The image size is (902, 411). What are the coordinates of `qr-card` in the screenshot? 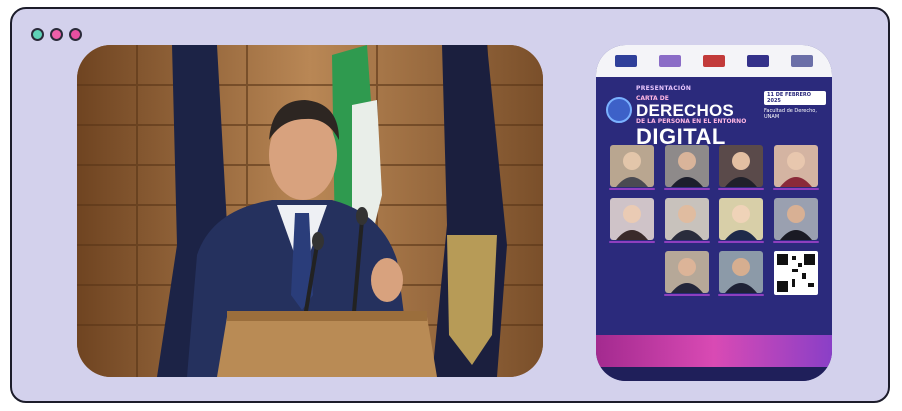 It's located at (796, 273).